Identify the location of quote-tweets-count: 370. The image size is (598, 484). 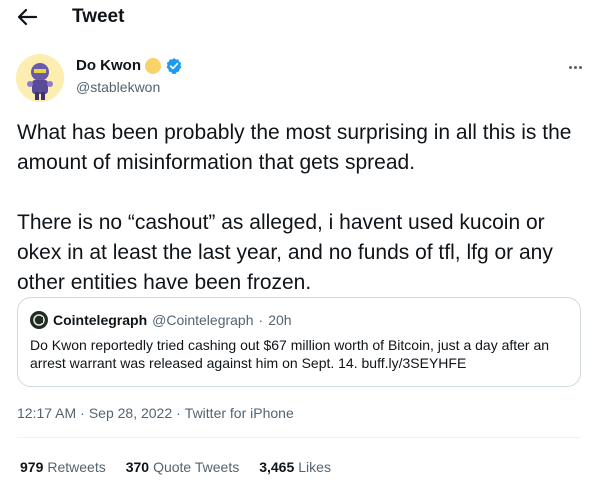
(137, 467).